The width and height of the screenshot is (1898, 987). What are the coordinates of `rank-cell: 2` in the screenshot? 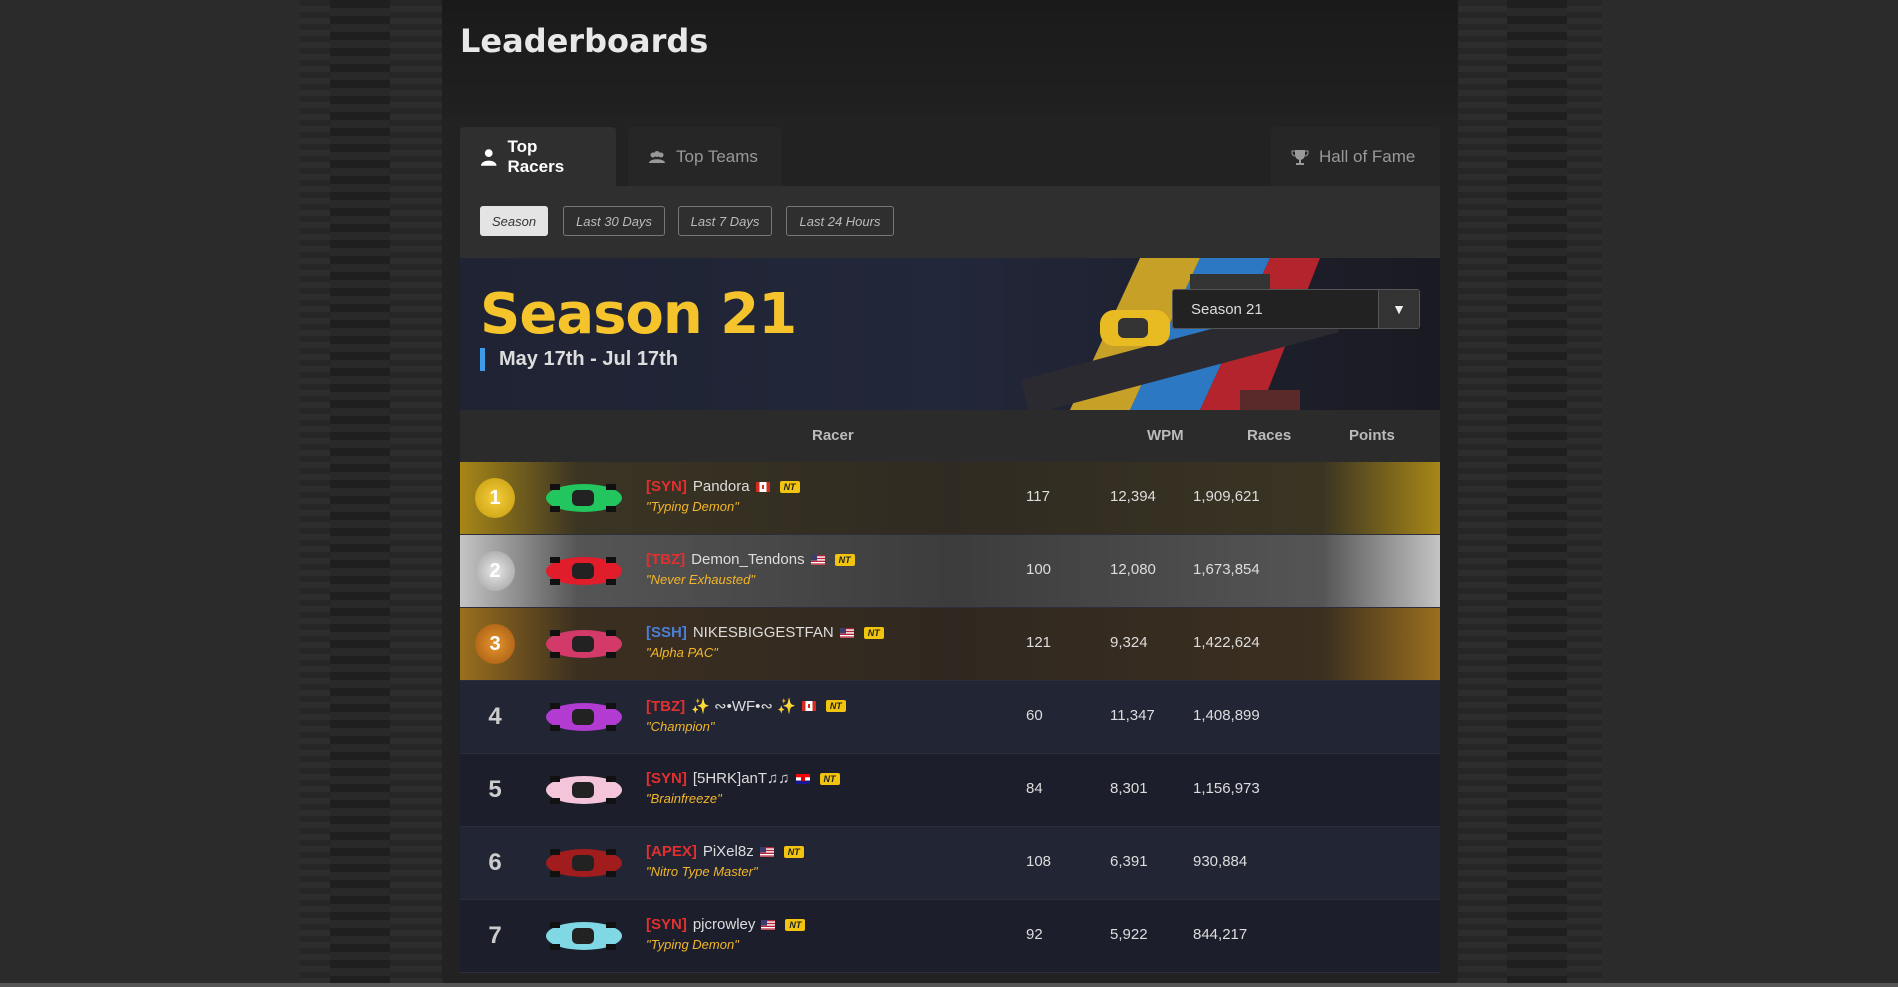 It's located at (495, 571).